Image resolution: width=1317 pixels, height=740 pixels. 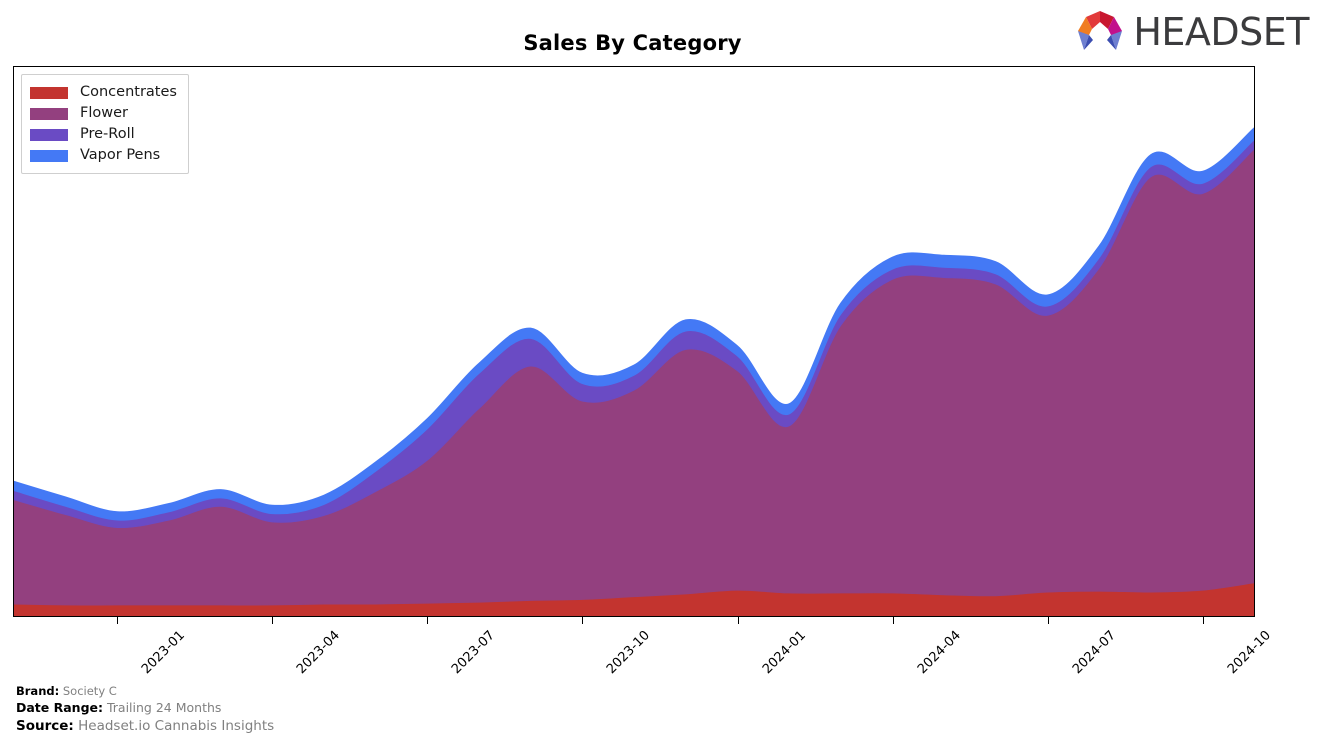 I want to click on chart-legend: Concentrates Flower Pre-Roll Vapor Pens, so click(x=105, y=124).